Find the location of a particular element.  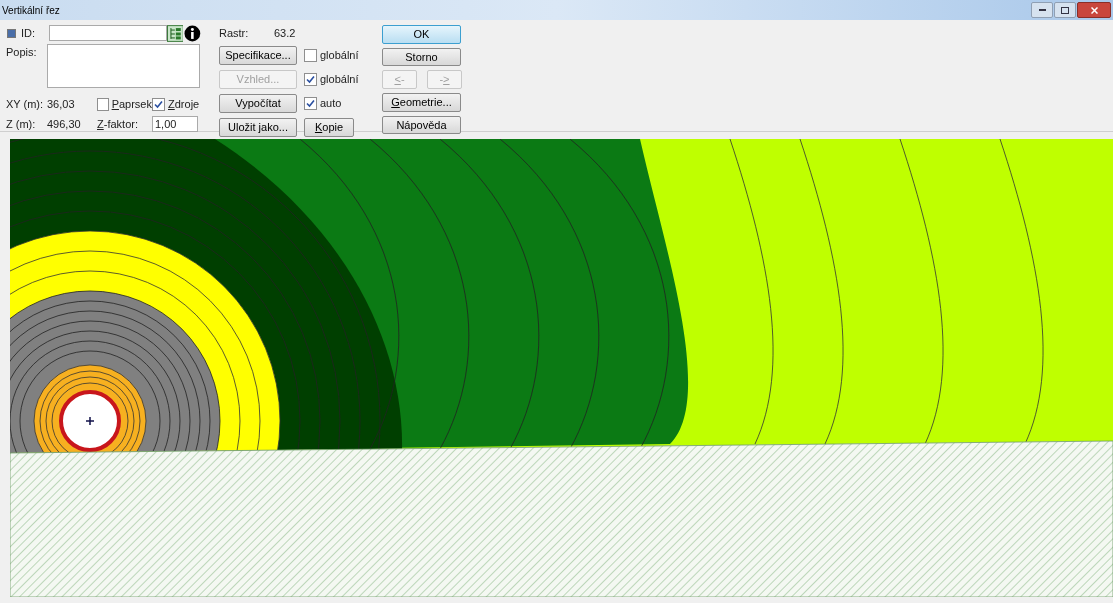

dialog-button: Storno is located at coordinates (421, 56).